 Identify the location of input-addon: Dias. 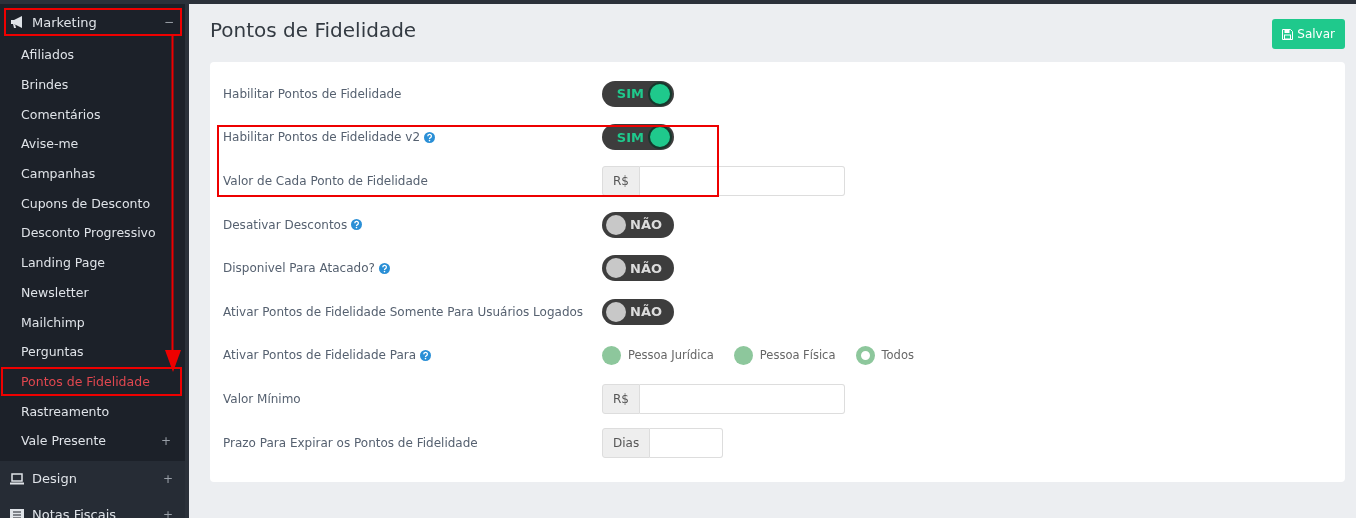
(626, 442).